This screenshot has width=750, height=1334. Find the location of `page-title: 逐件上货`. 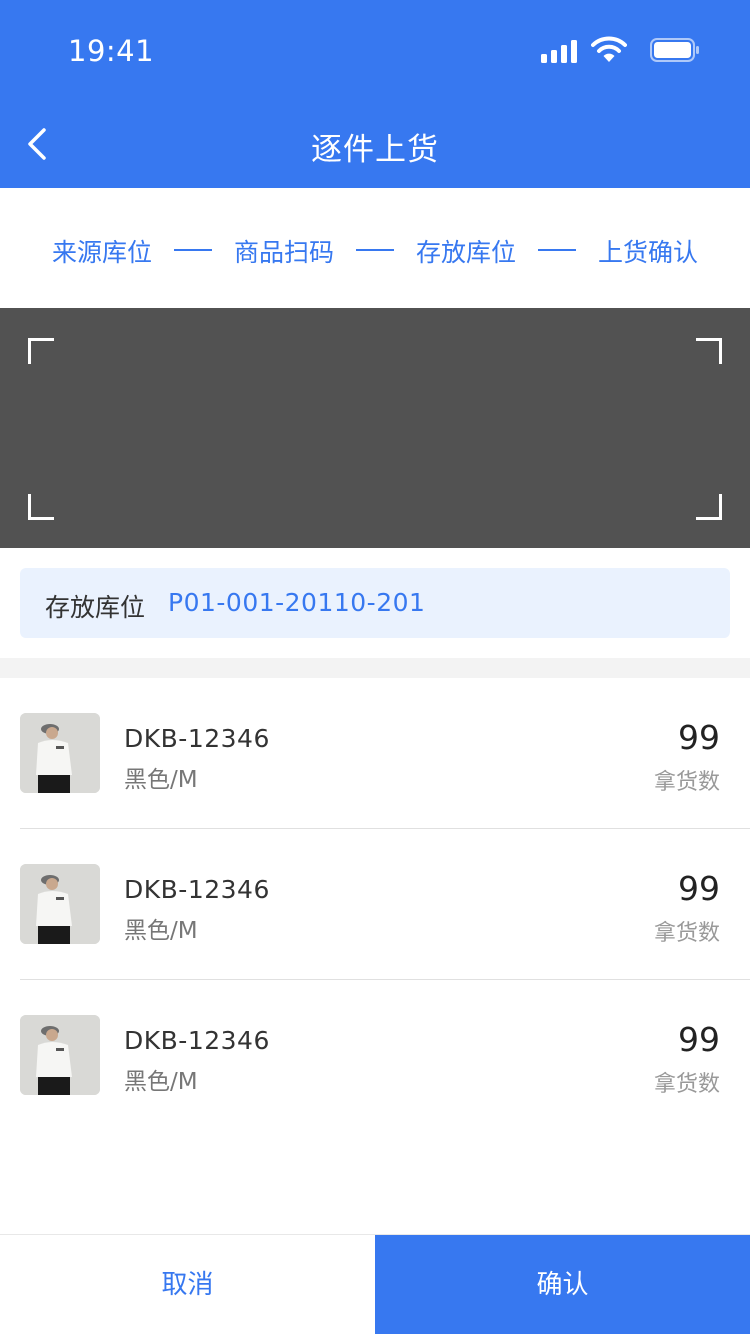

page-title: 逐件上货 is located at coordinates (375, 150).